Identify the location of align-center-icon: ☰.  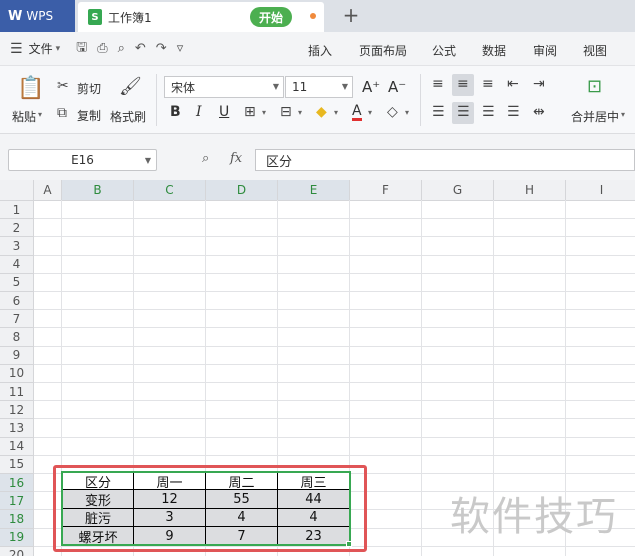
(463, 112).